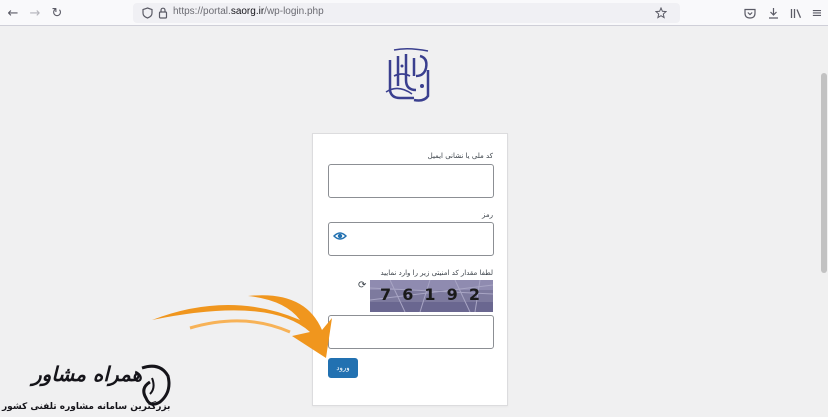  What do you see at coordinates (661, 13) in the screenshot?
I see `bookmark-star-icon` at bounding box center [661, 13].